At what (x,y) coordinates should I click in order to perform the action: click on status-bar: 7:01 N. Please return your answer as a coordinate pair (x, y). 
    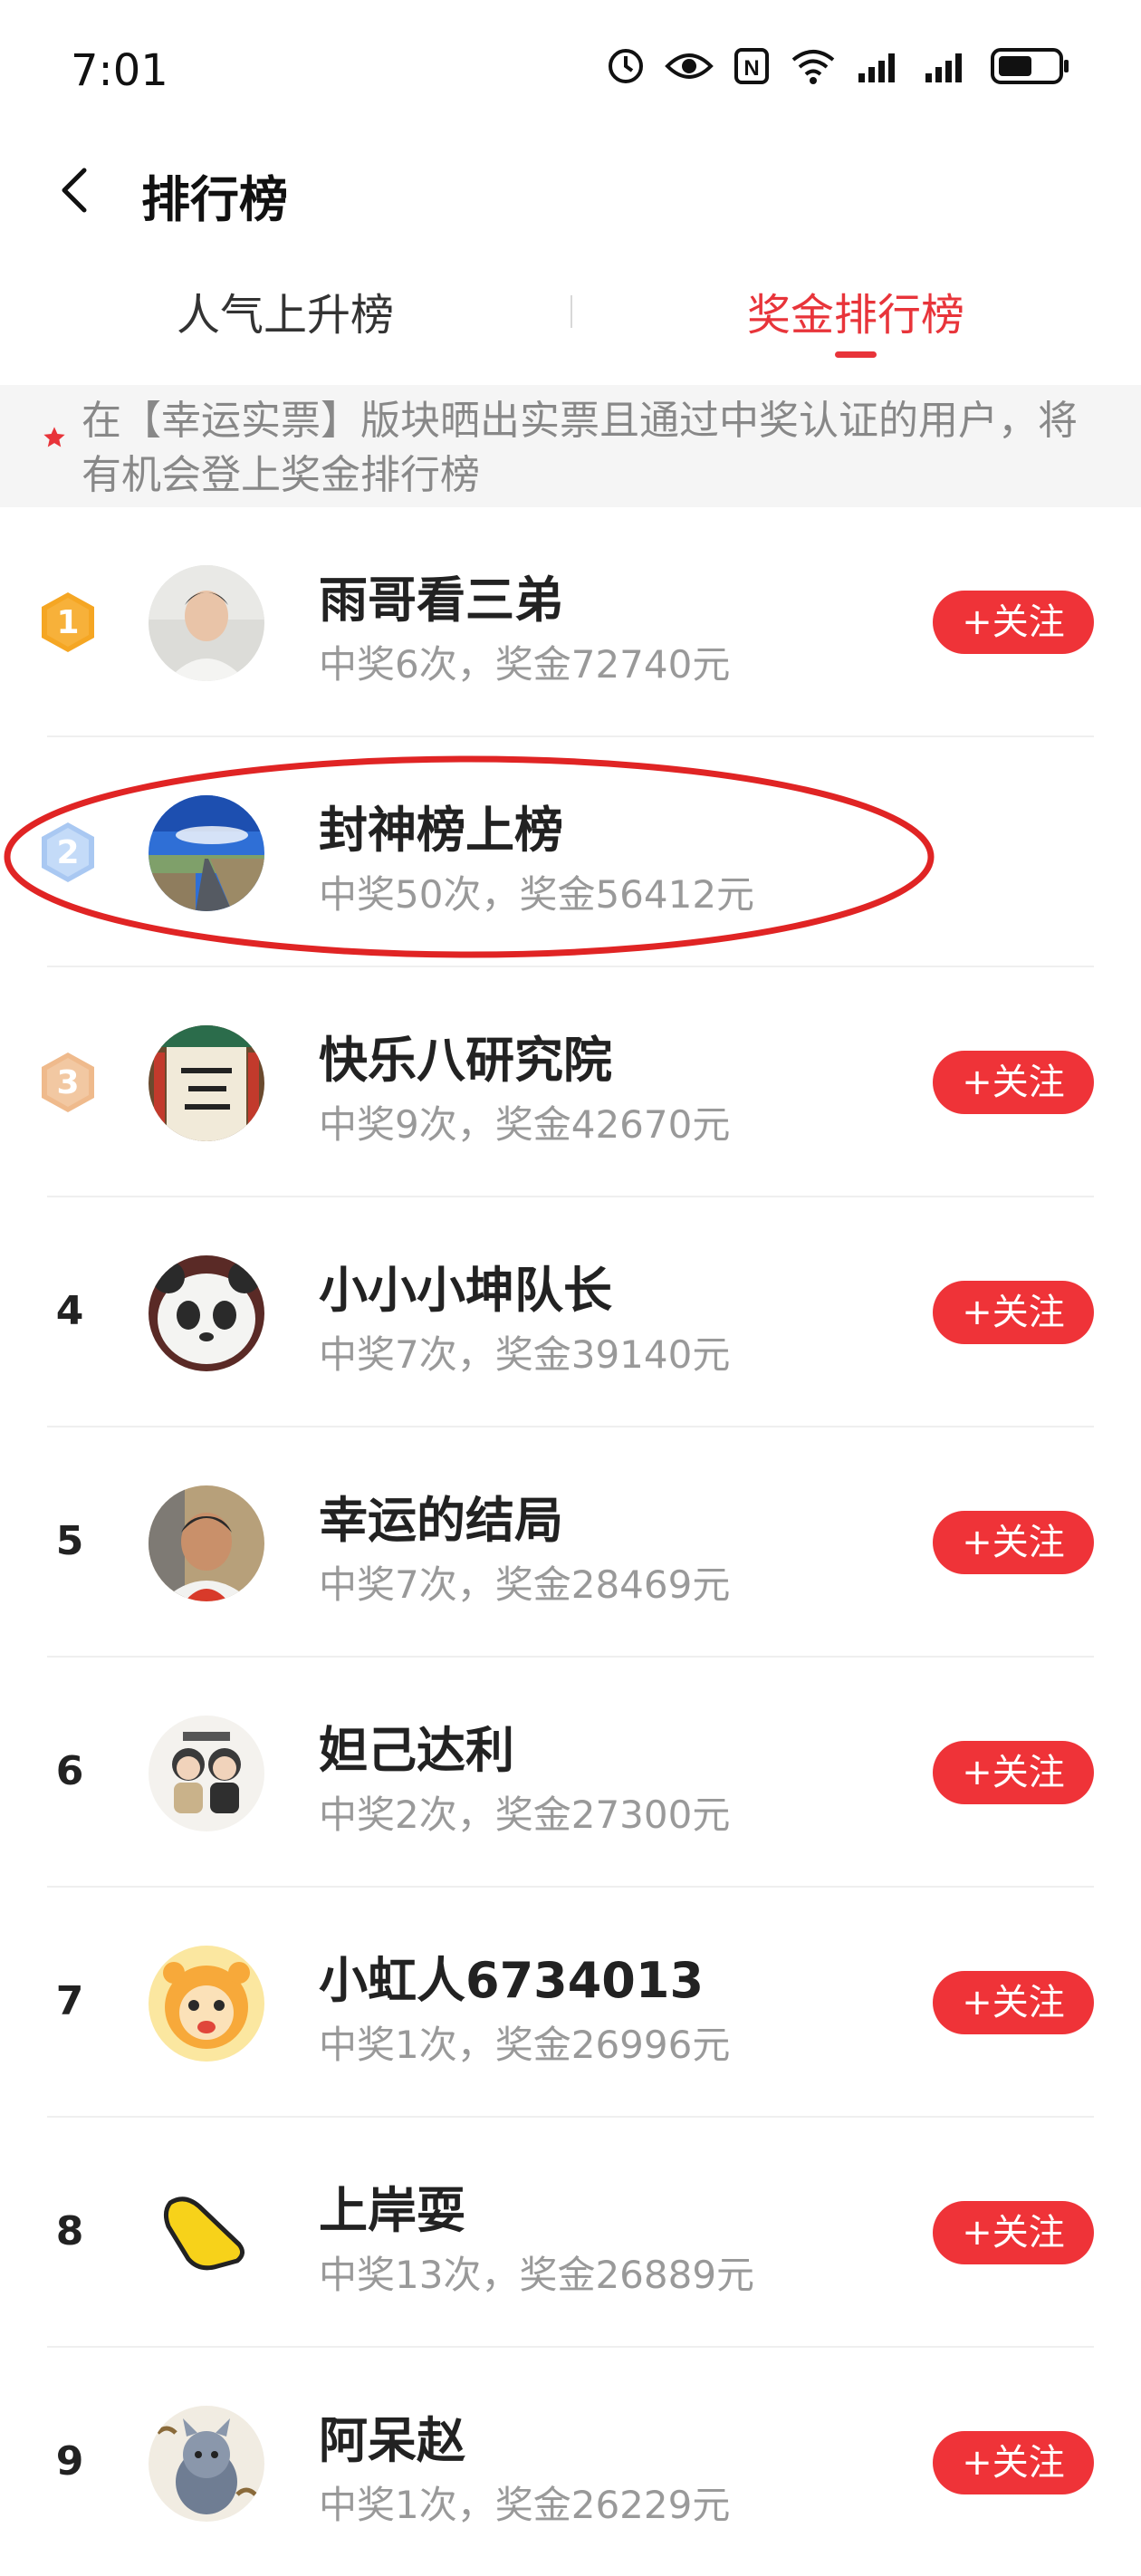
    Looking at the image, I should click on (570, 72).